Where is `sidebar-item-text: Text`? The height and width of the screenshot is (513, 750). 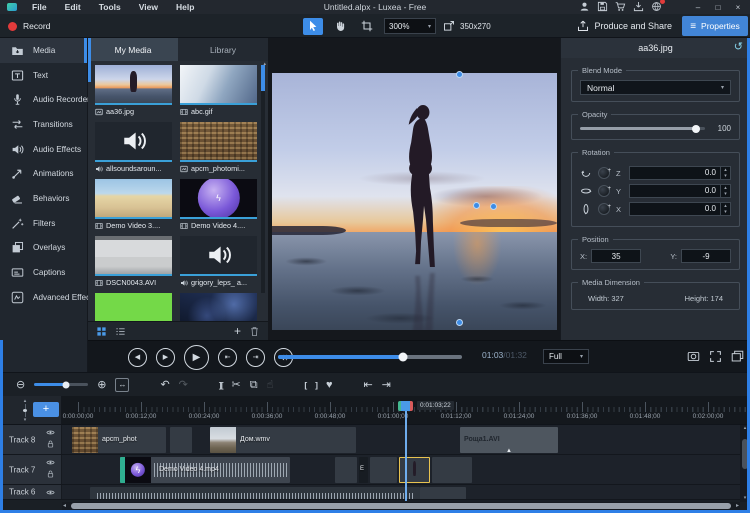
sidebar-item-text: Text is located at coordinates (43, 75).